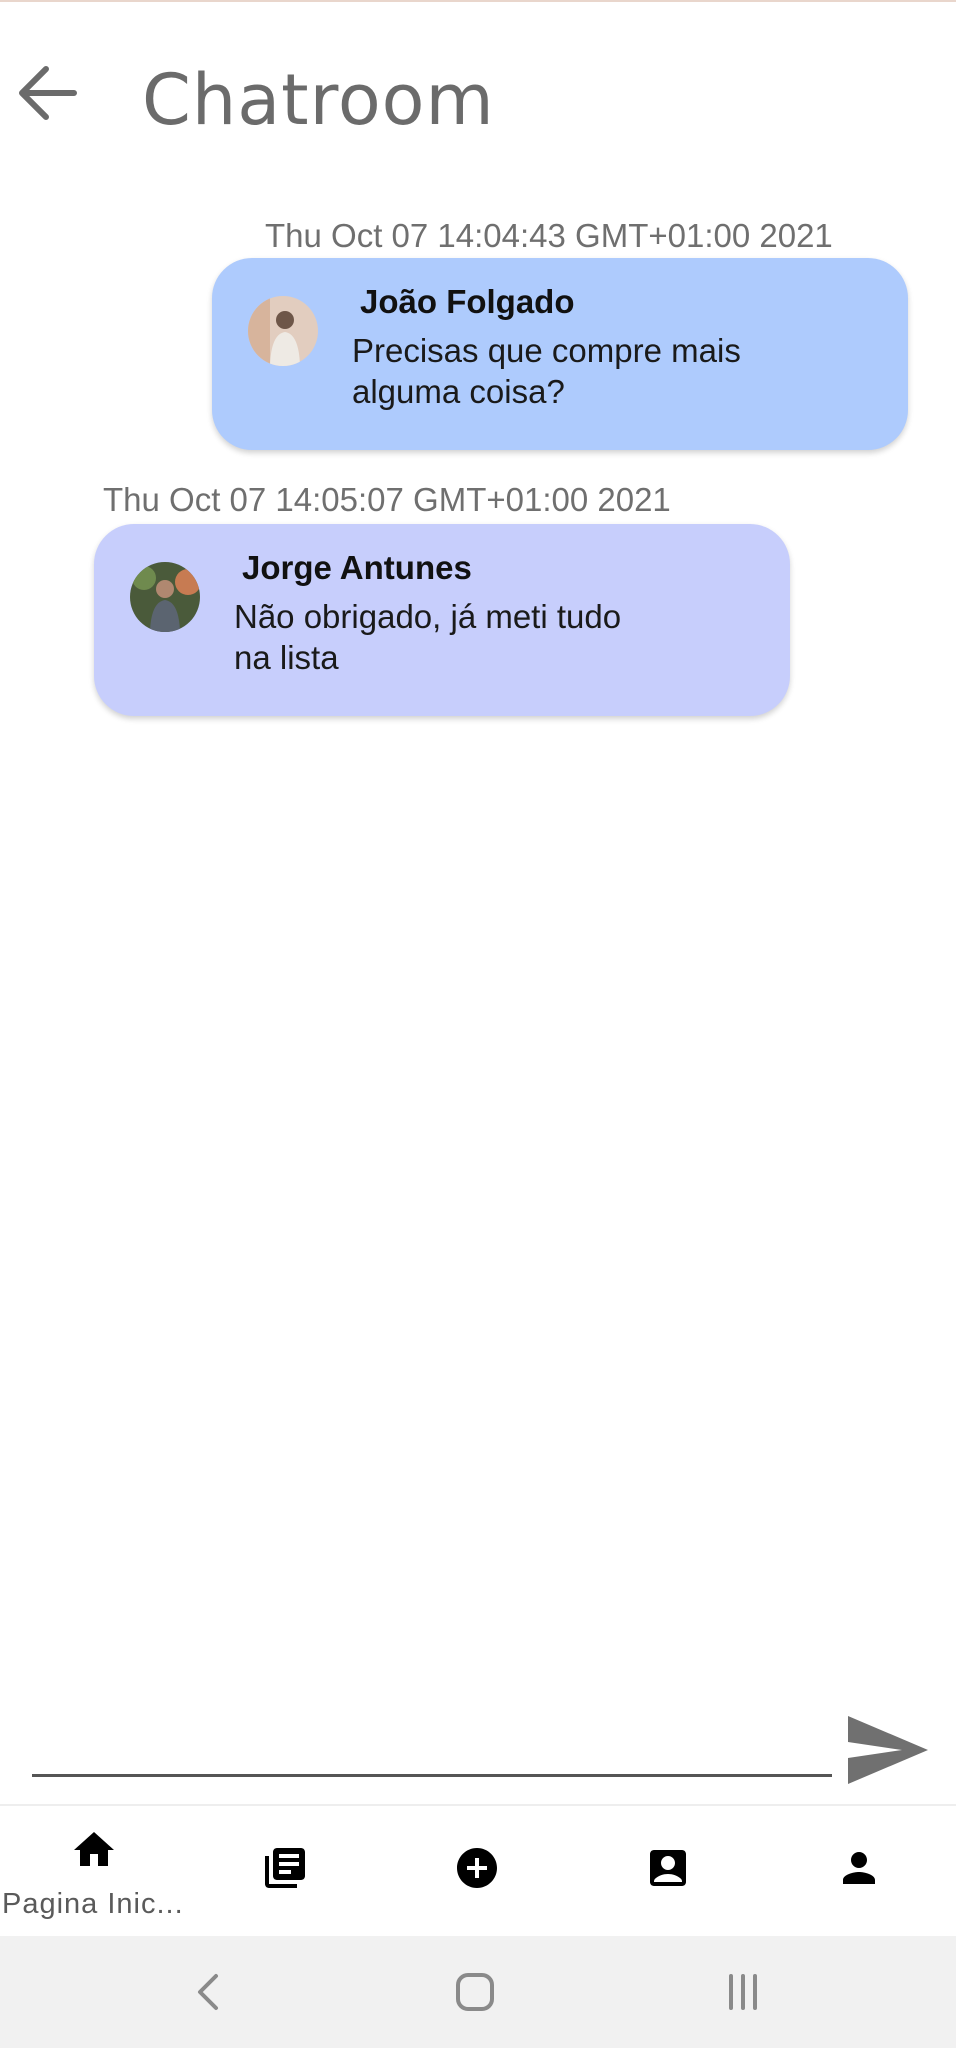 Image resolution: width=956 pixels, height=2048 pixels. Describe the element at coordinates (318, 100) in the screenshot. I see `page-title: Chatroom` at that location.